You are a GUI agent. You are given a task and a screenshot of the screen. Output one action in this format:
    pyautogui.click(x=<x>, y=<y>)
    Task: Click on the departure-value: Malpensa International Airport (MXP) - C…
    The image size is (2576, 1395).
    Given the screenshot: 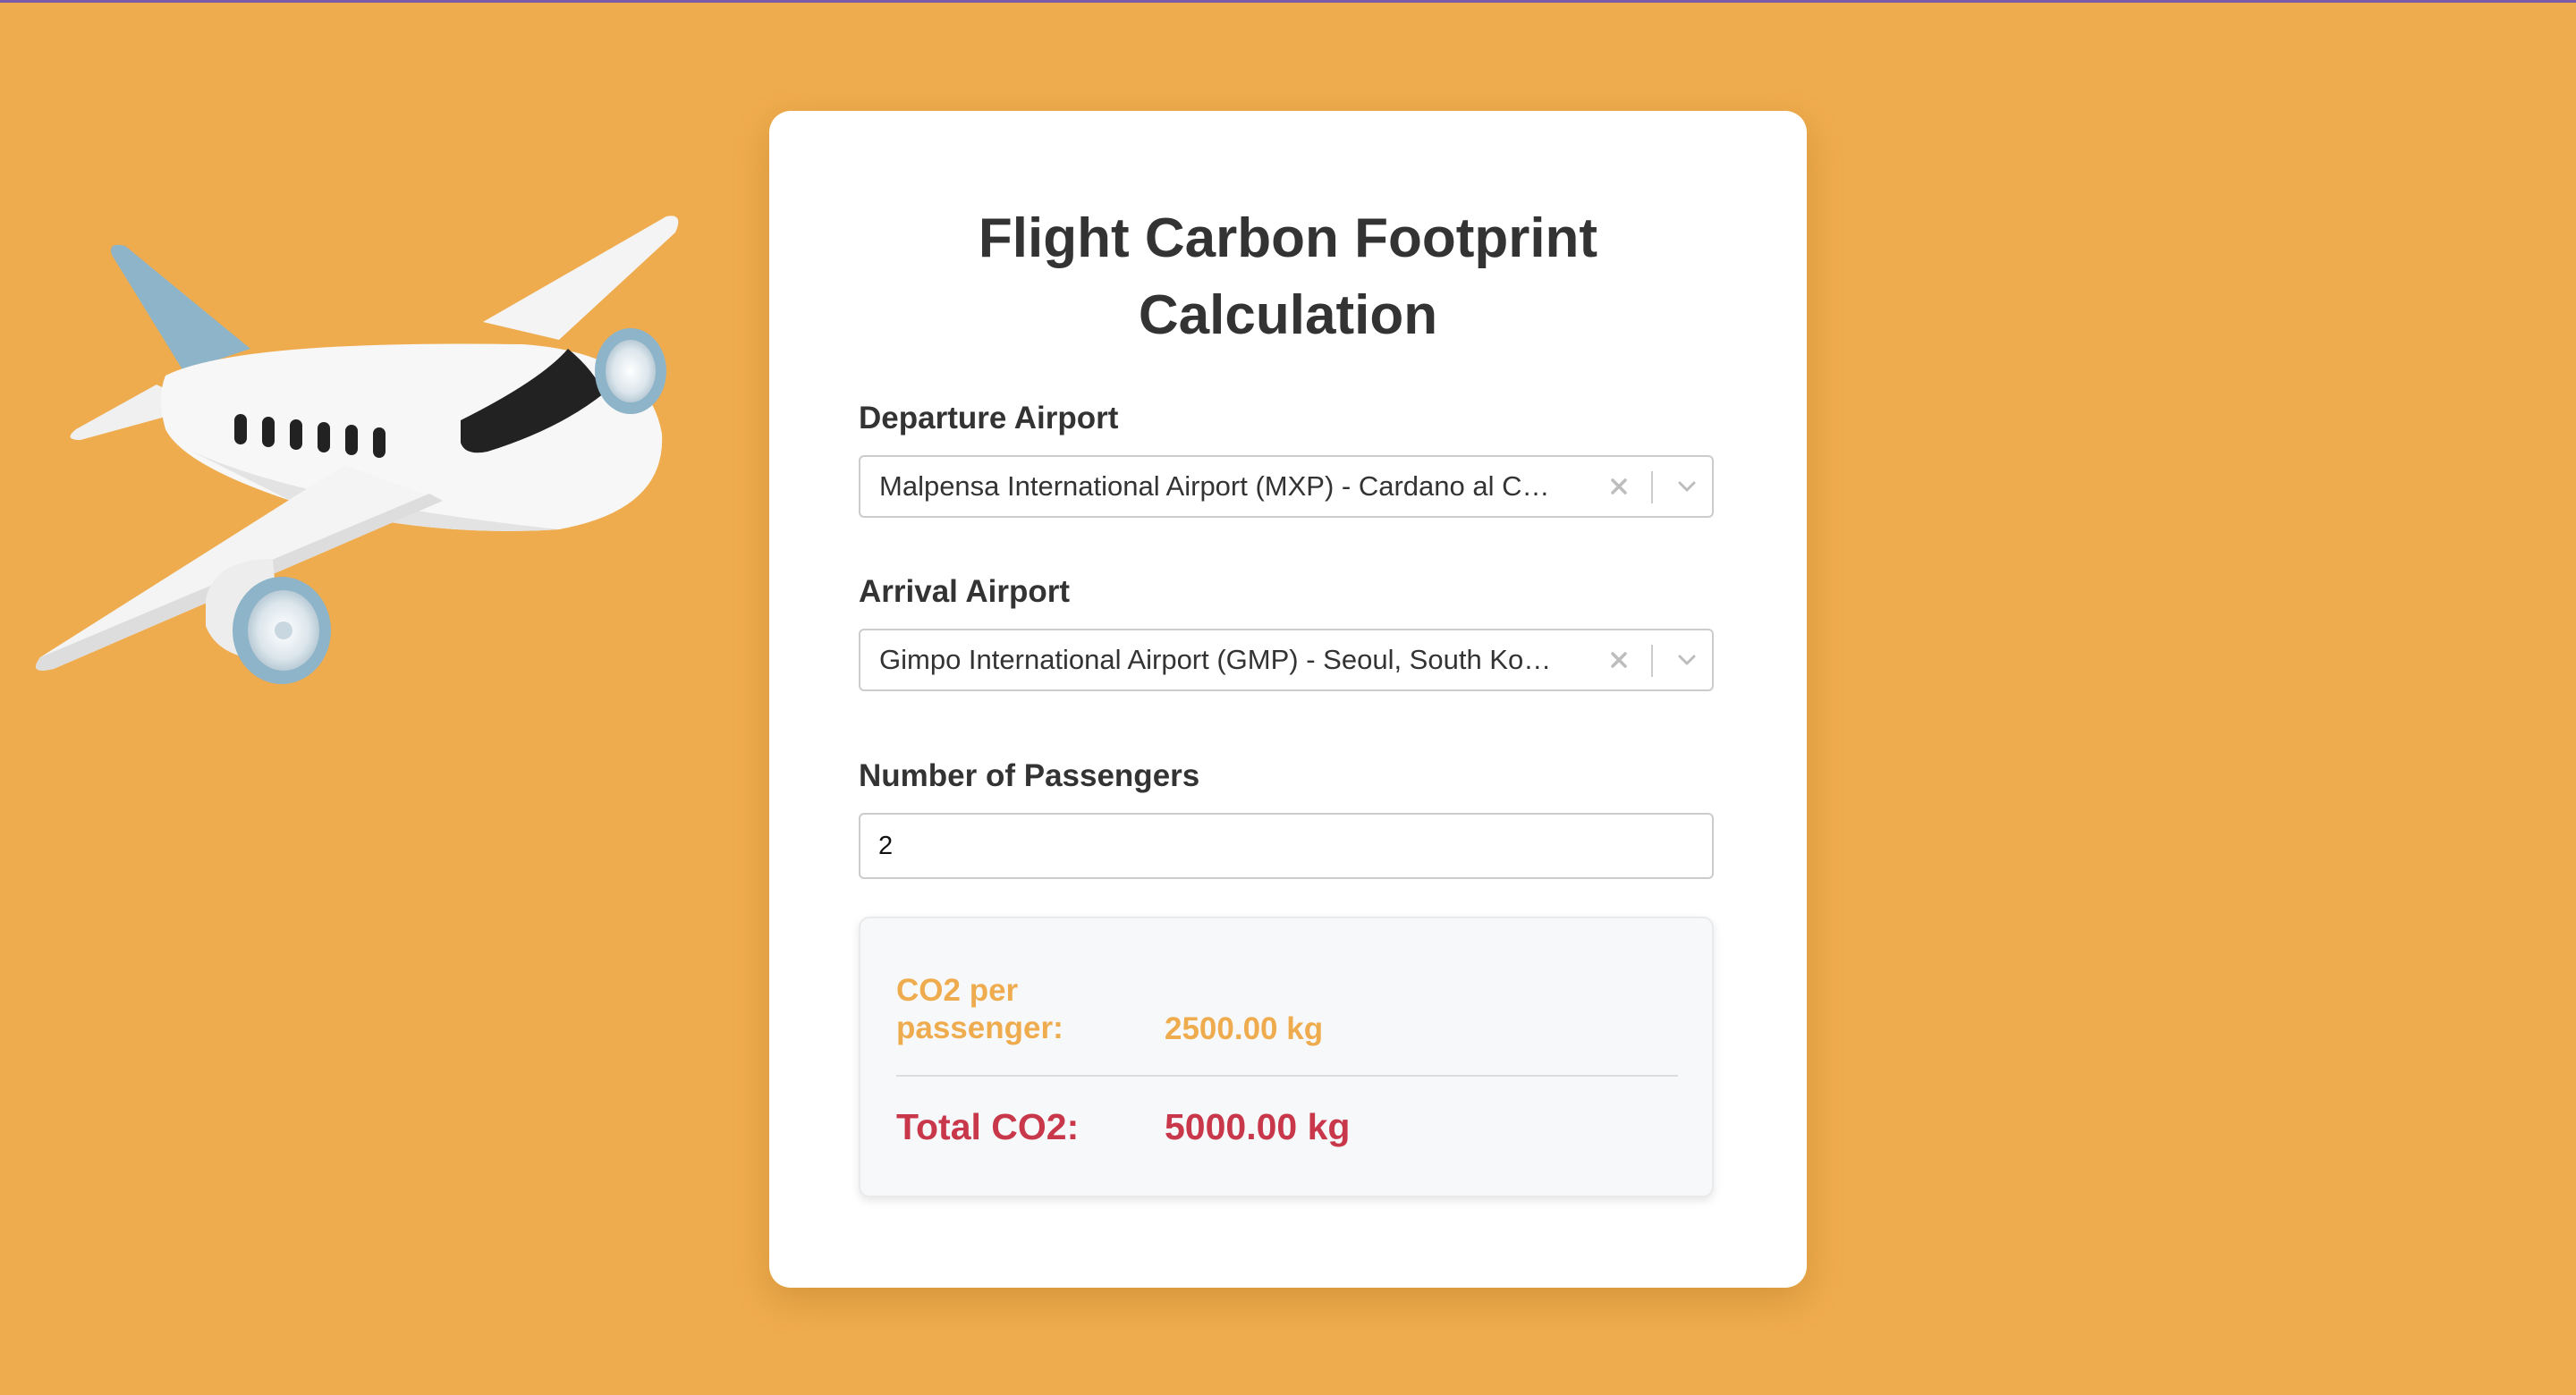 What is the action you would take?
    pyautogui.click(x=1219, y=486)
    